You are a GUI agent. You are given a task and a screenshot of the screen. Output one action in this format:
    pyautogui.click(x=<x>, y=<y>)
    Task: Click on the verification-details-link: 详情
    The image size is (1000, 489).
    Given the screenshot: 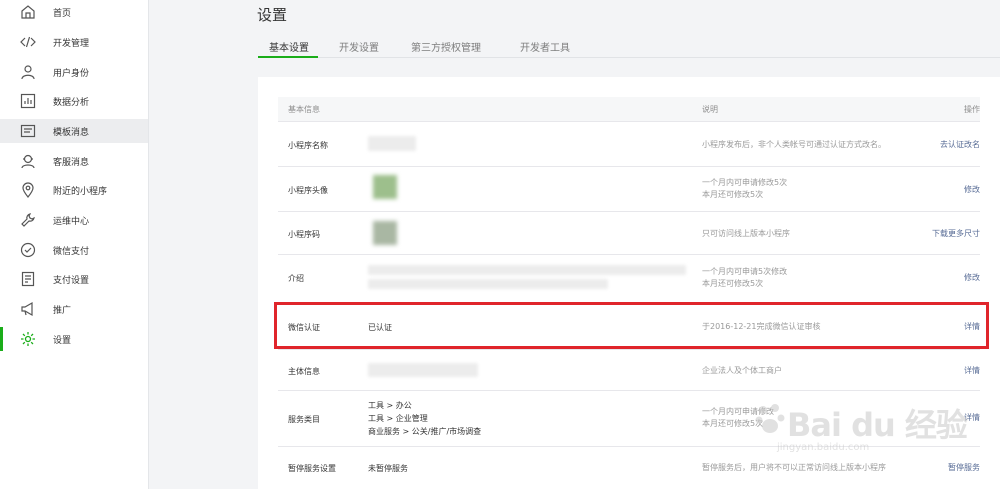 What is the action you would take?
    pyautogui.click(x=972, y=326)
    